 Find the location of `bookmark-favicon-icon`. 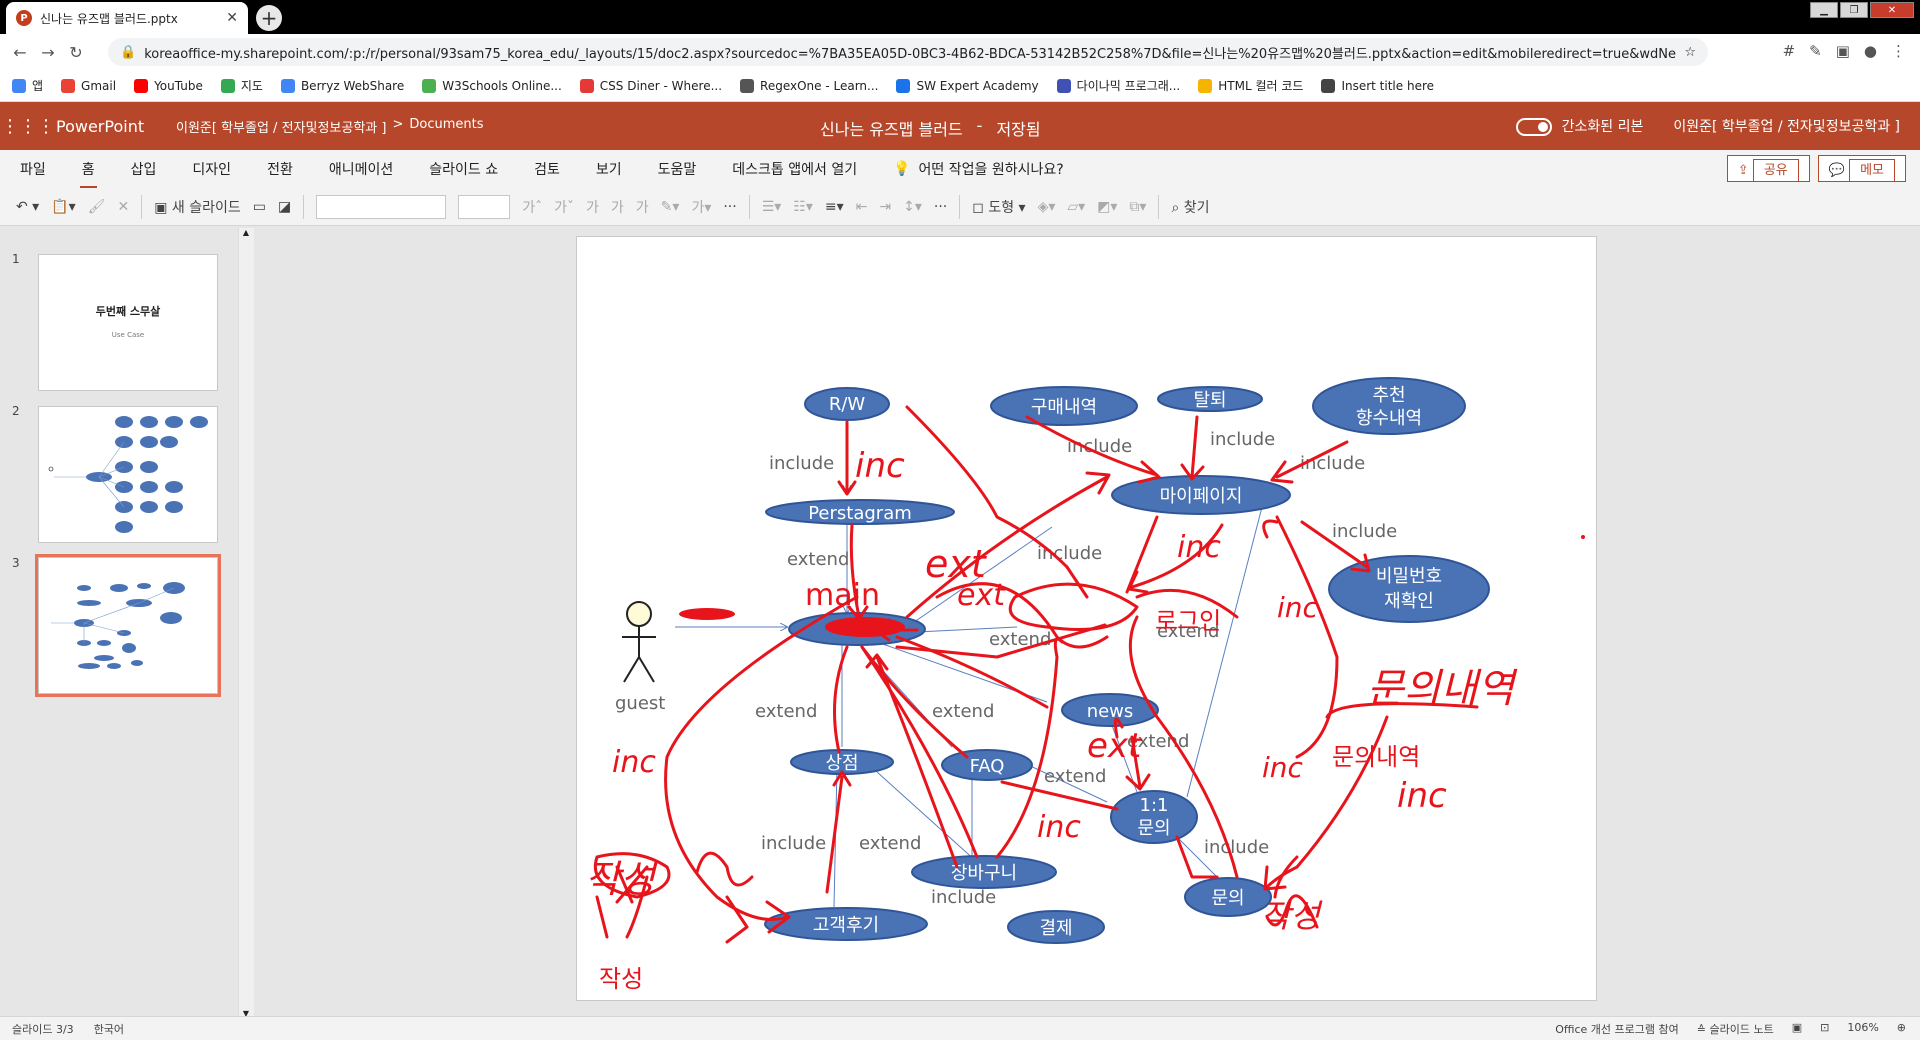

bookmark-favicon-icon is located at coordinates (429, 85).